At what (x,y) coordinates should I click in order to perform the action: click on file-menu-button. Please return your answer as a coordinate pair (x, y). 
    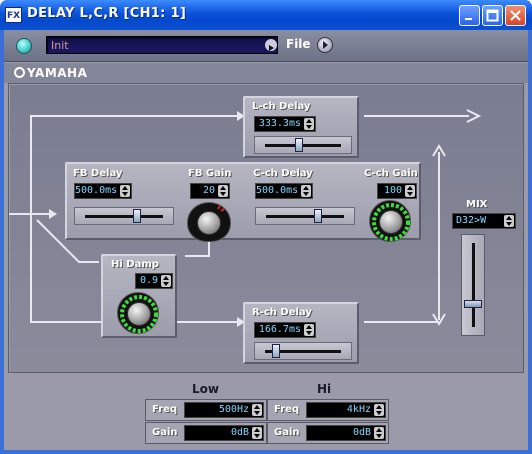
    Looking at the image, I should click on (325, 45).